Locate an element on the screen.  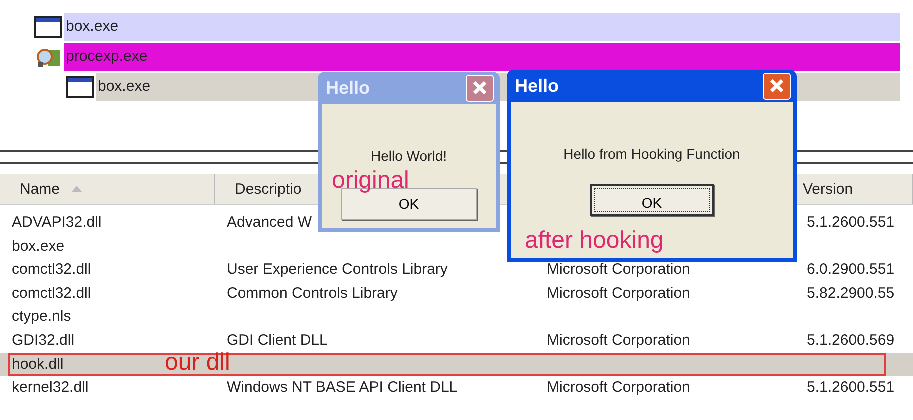
table-cell: GDI Client DLL is located at coordinates (277, 340).